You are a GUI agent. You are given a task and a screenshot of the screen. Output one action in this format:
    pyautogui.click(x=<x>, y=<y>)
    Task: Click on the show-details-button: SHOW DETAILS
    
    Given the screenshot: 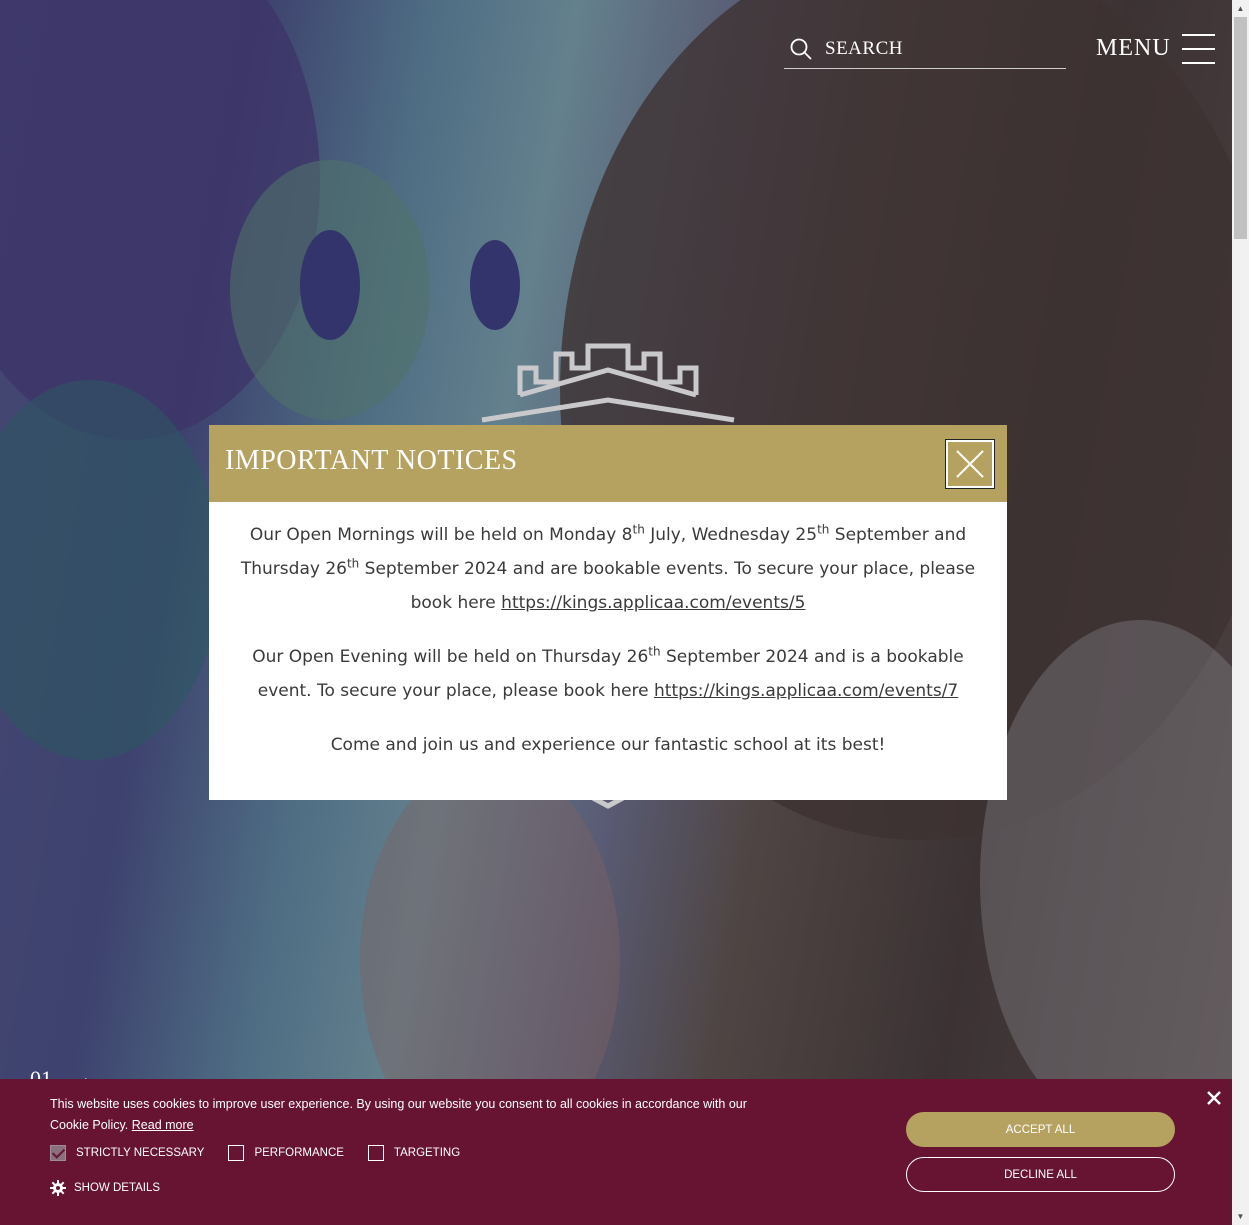 What is the action you would take?
    pyautogui.click(x=105, y=1188)
    